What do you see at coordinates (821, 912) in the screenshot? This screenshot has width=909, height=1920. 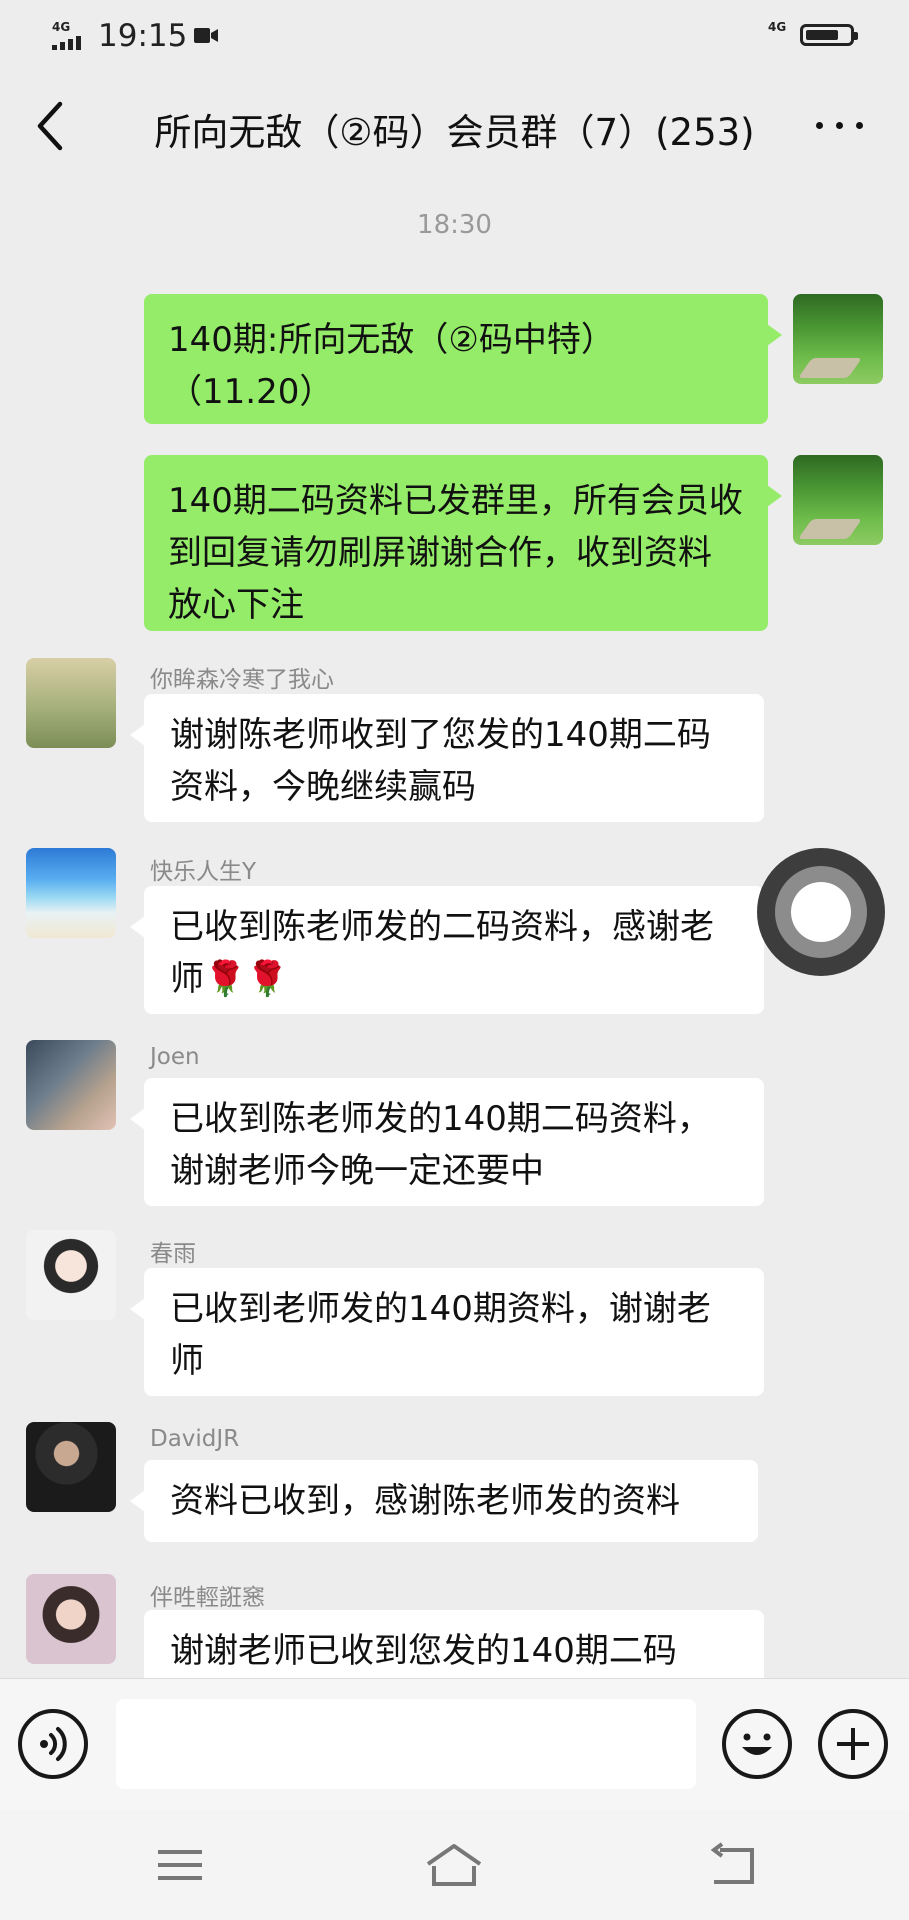 I see `floating-ball-icon` at bounding box center [821, 912].